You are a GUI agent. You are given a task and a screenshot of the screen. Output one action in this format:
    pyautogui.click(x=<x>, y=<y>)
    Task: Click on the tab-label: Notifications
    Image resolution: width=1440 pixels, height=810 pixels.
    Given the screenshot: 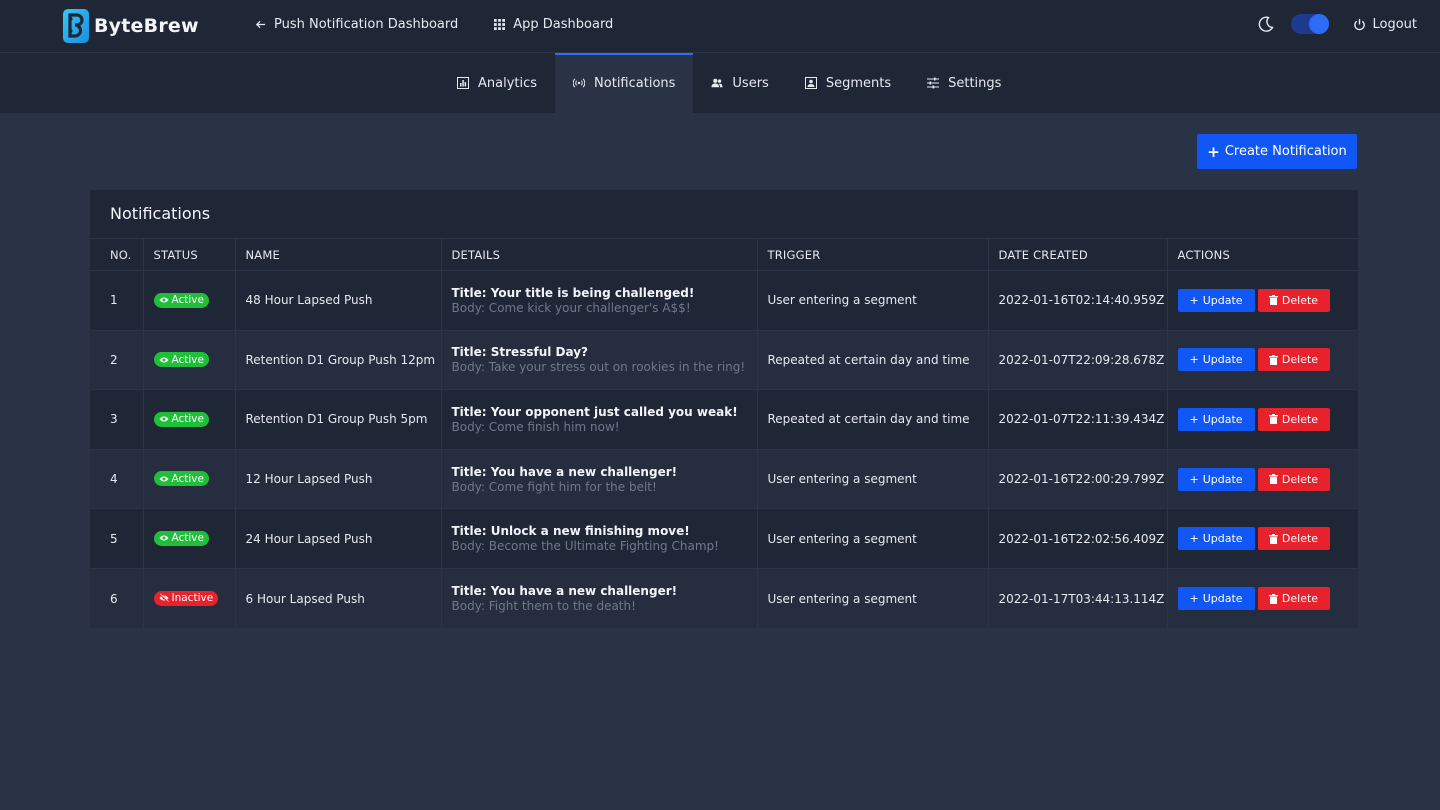 What is the action you would take?
    pyautogui.click(x=635, y=83)
    